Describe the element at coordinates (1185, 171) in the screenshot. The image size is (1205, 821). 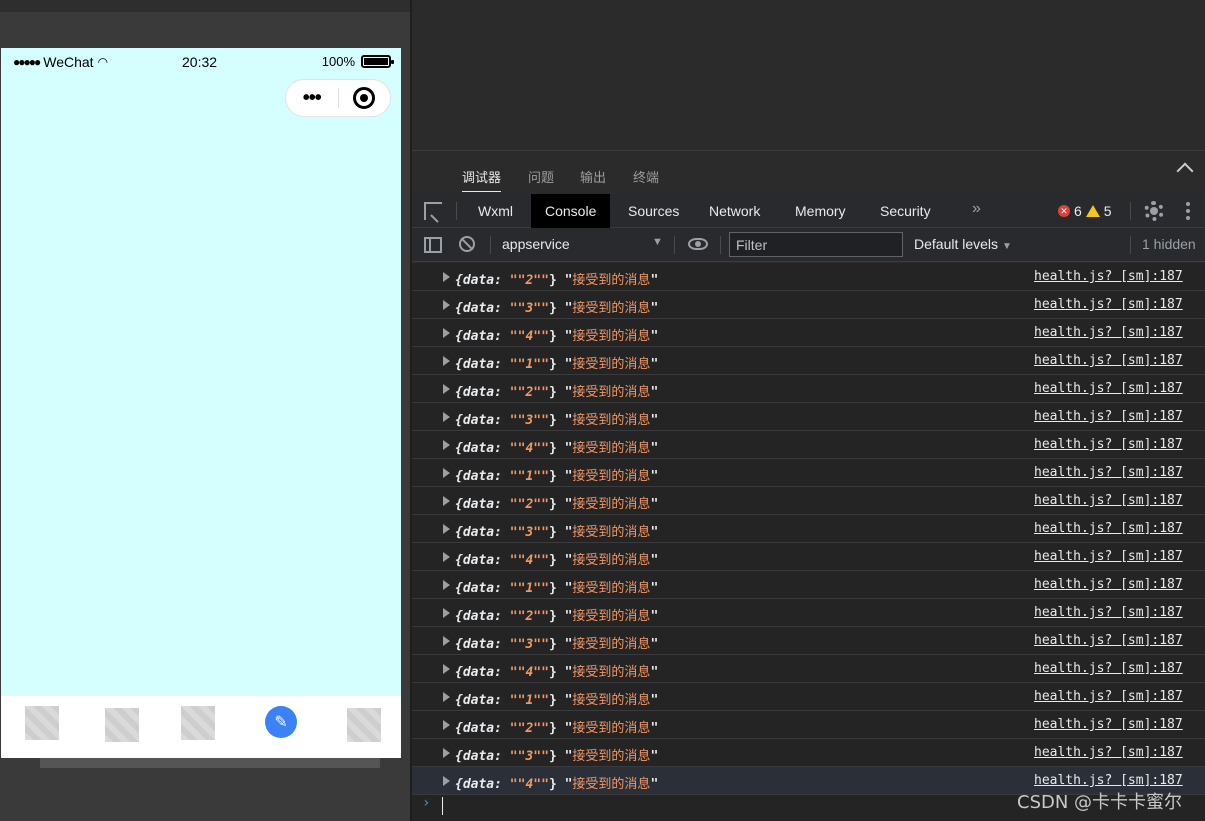
I see `collapse-icon` at that location.